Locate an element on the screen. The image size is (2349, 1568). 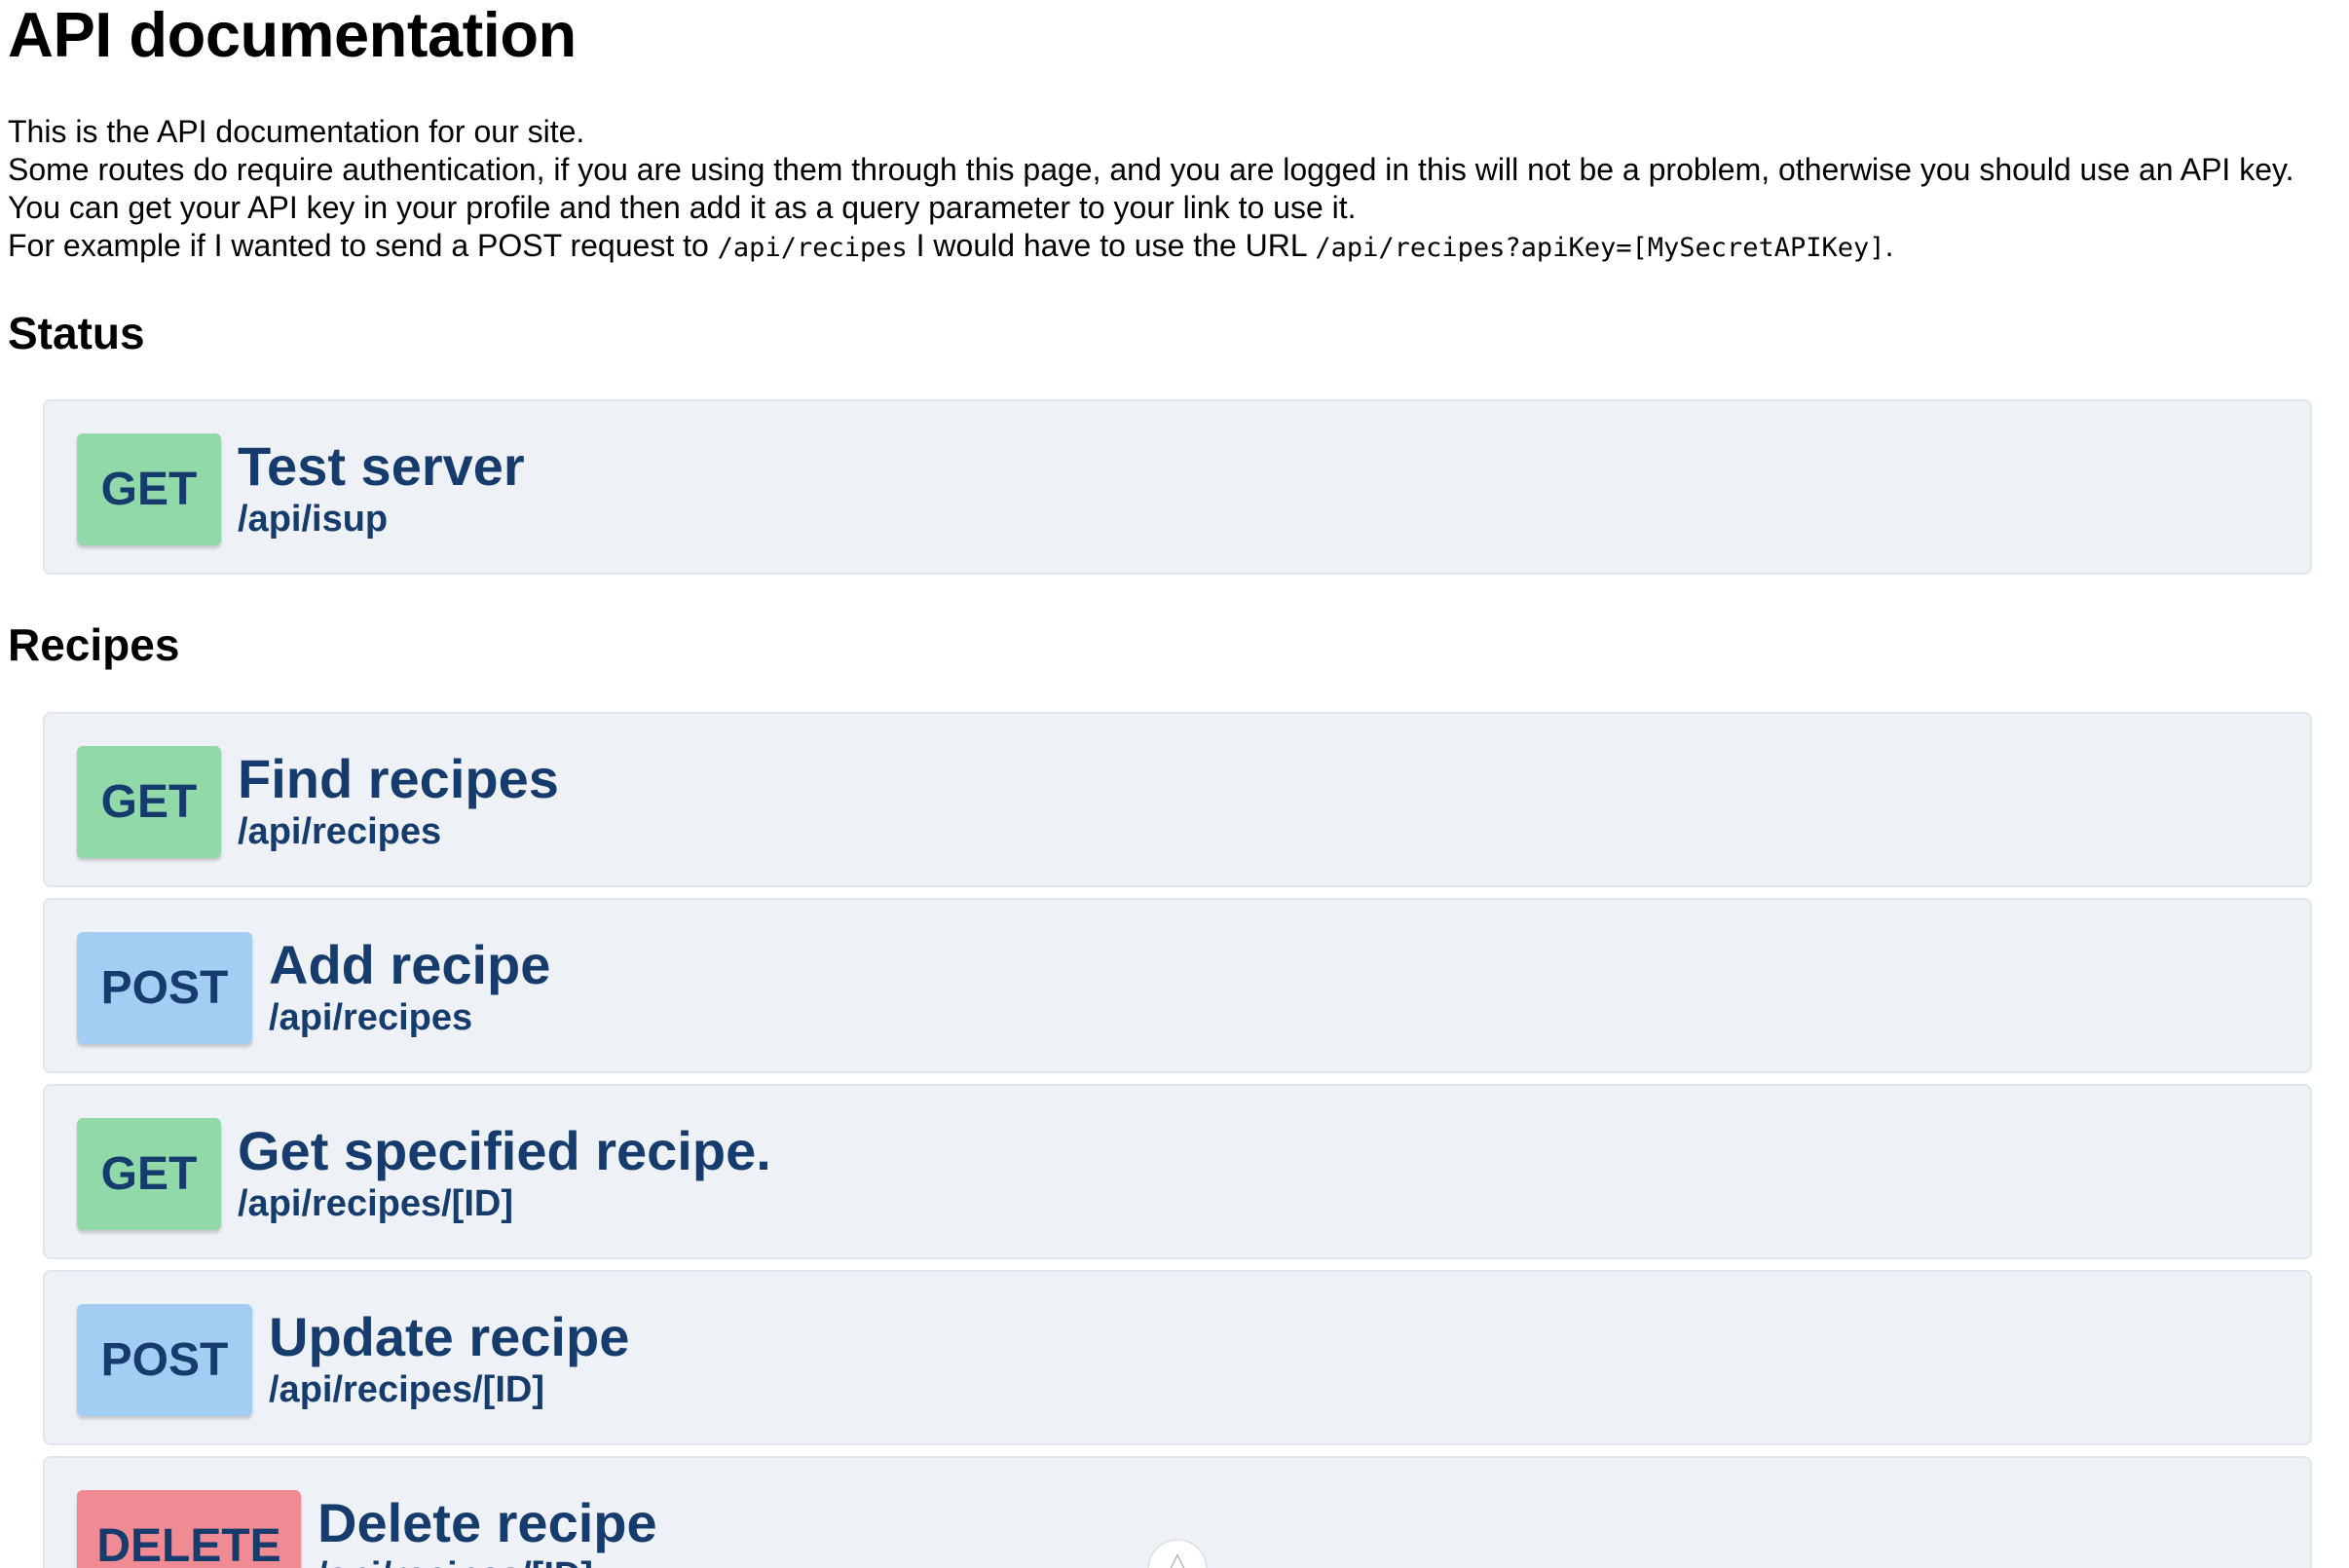
endpoint-title: Update recipe is located at coordinates (449, 1336).